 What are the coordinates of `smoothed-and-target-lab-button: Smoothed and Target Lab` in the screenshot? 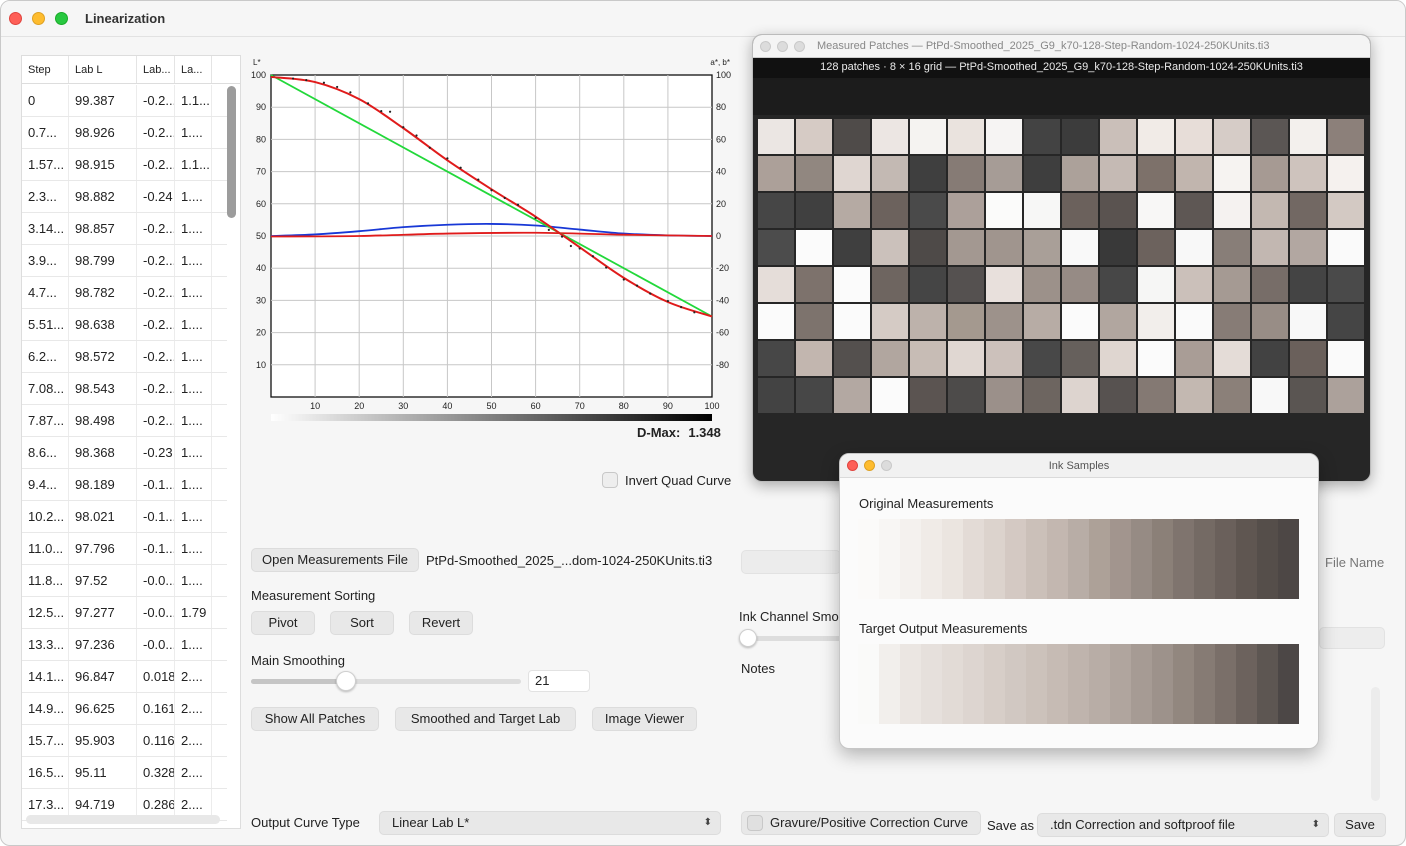 It's located at (485, 719).